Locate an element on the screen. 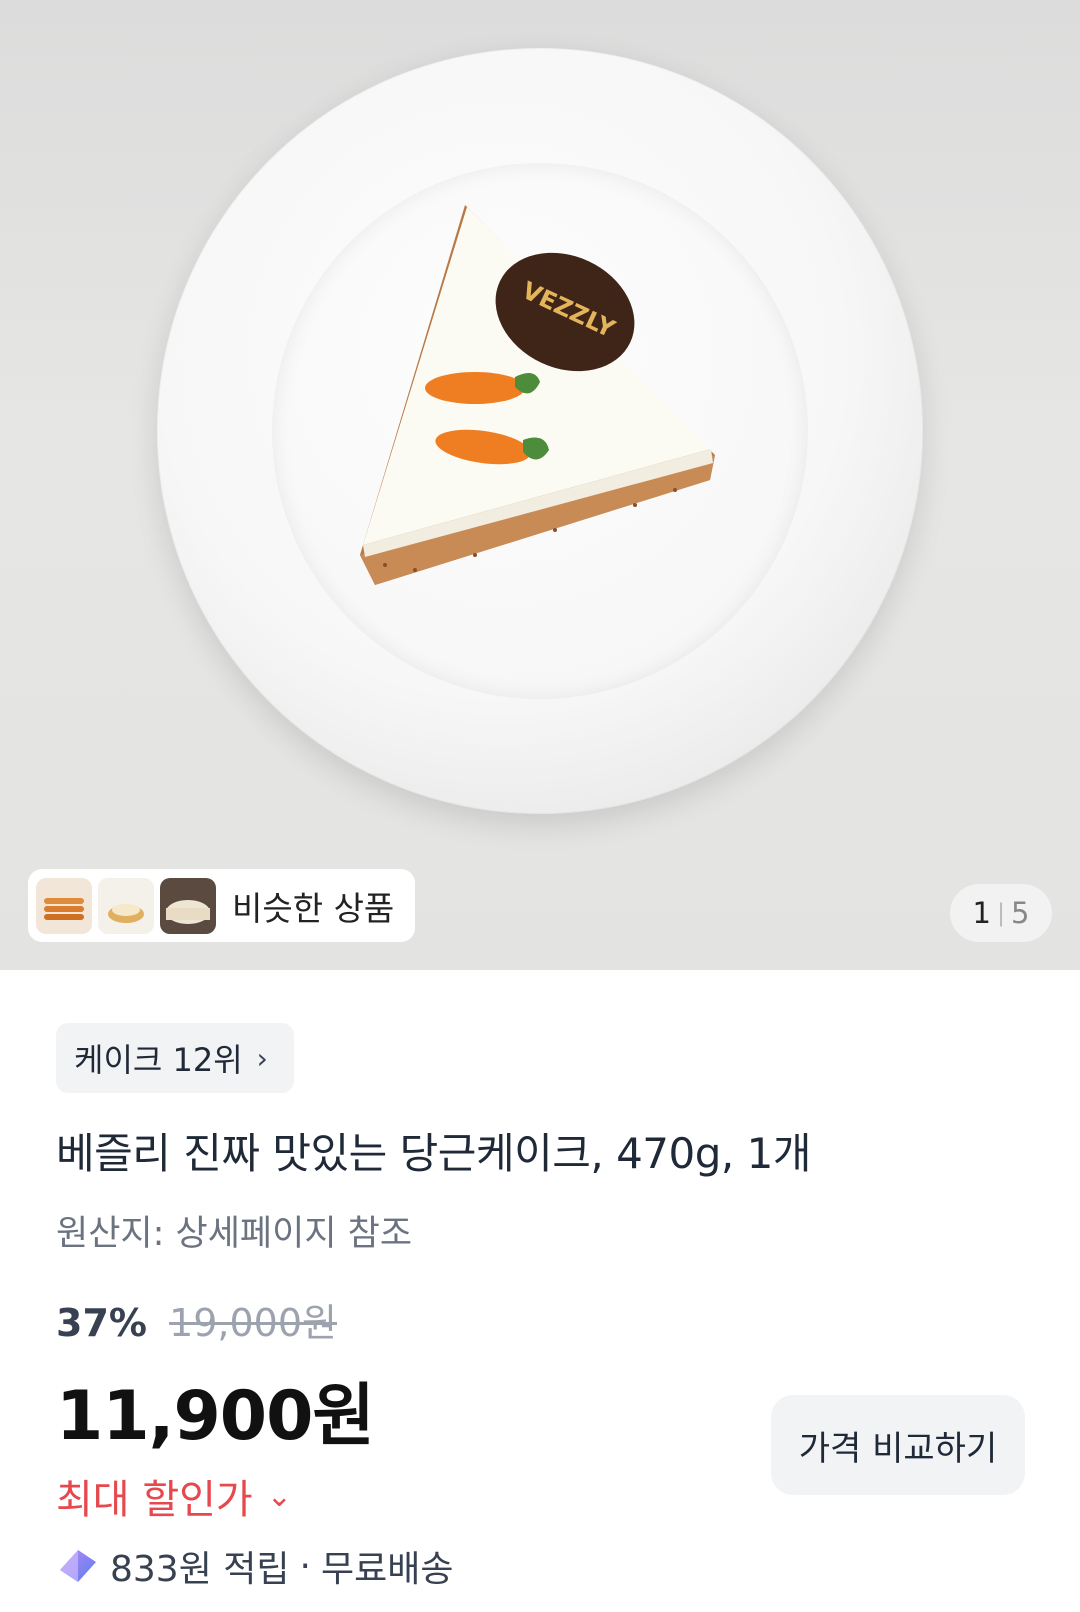 The image size is (1080, 1612). counter-current: 1 is located at coordinates (981, 913).